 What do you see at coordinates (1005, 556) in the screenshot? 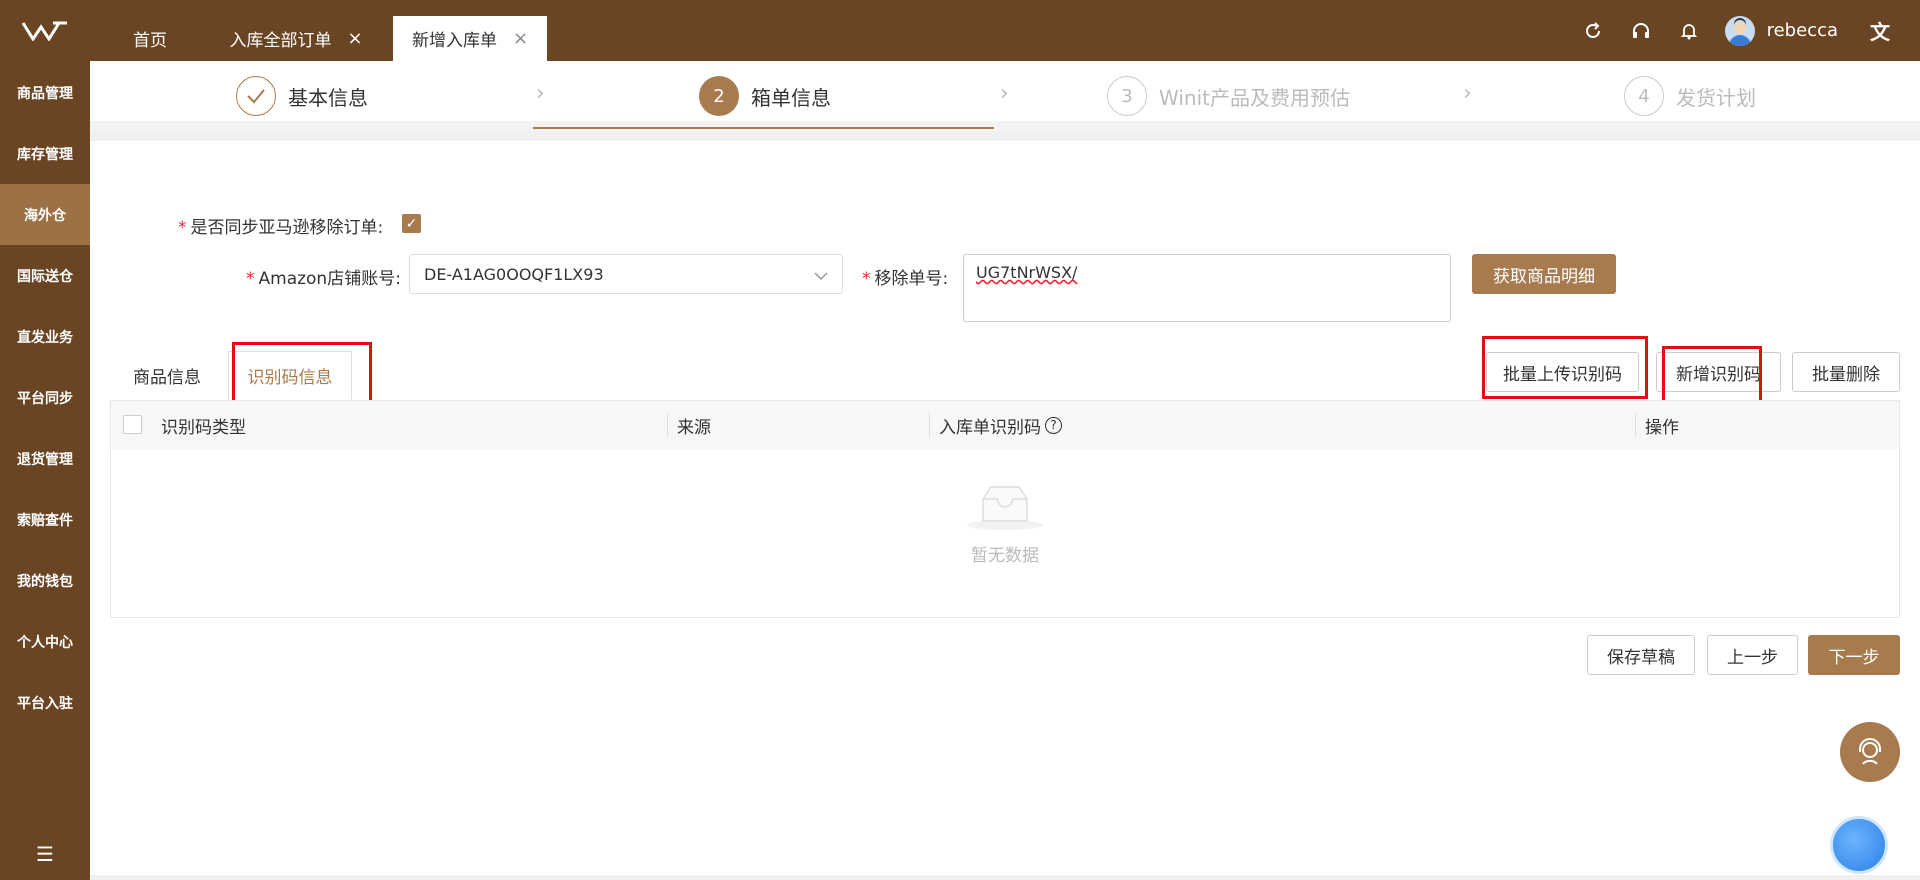
I see `empty-text: 暂无数据` at bounding box center [1005, 556].